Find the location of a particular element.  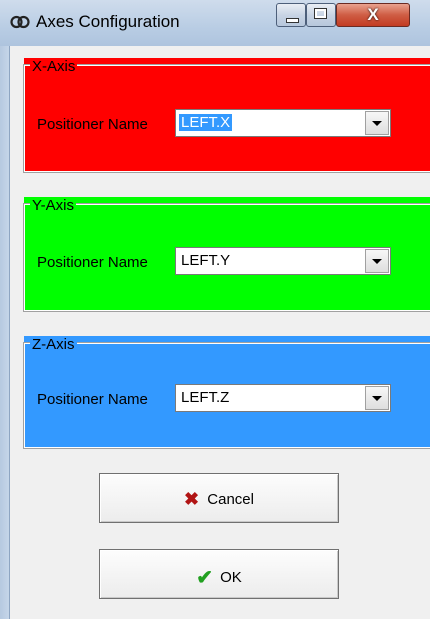

y-positioner-select: LEFT.Y is located at coordinates (283, 261).